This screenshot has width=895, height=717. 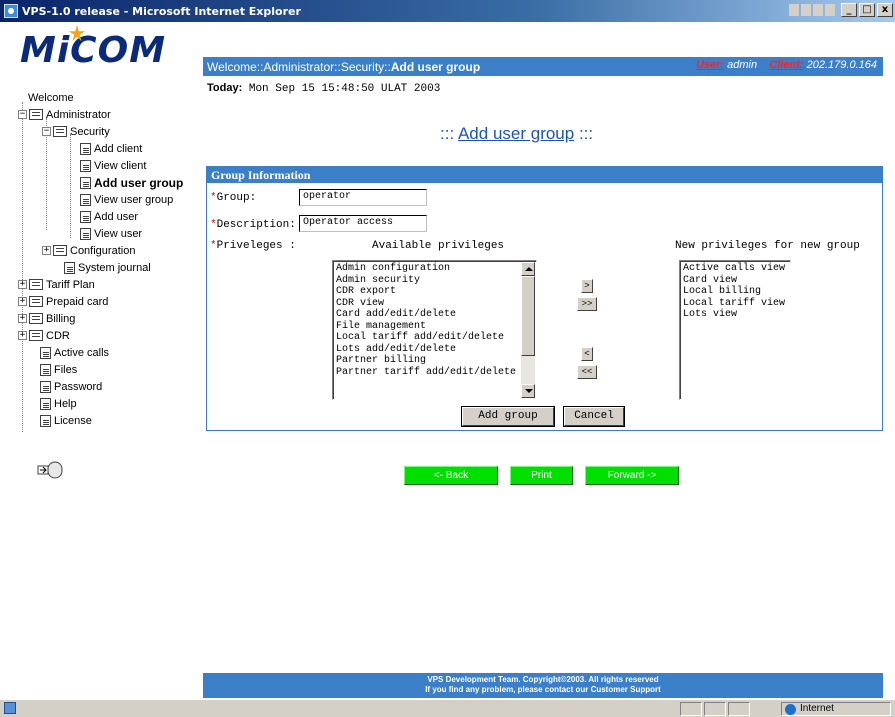 I want to click on tree-item-welcome: Welcome, so click(x=51, y=97).